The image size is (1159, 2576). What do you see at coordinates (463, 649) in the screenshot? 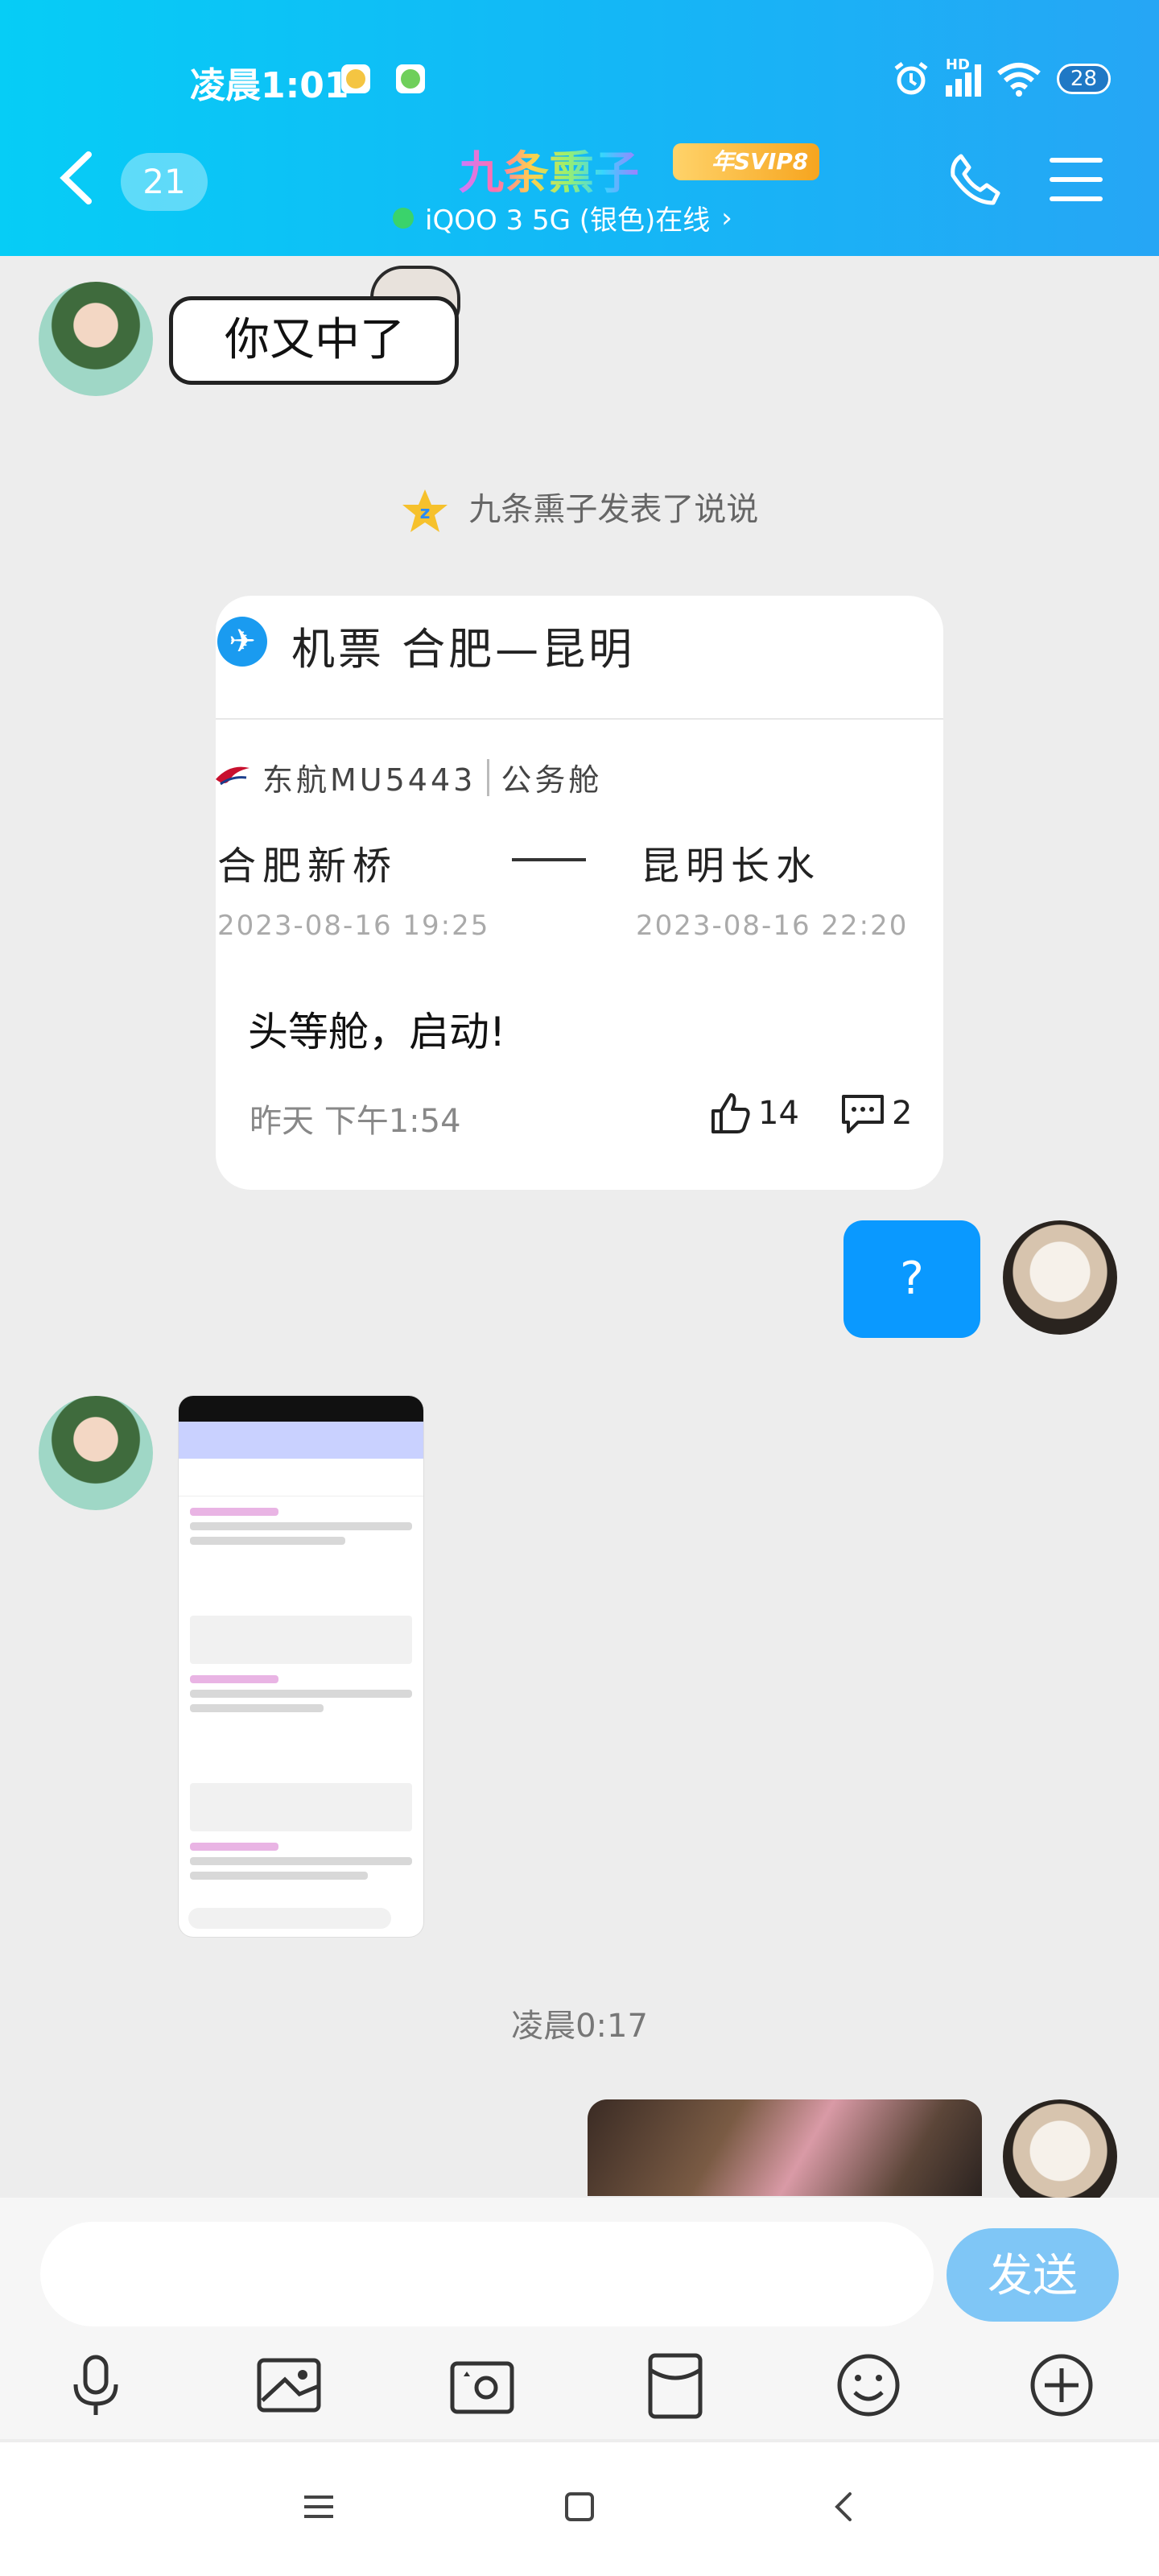
I see `ticket-title: 机票 合肥—昆明` at bounding box center [463, 649].